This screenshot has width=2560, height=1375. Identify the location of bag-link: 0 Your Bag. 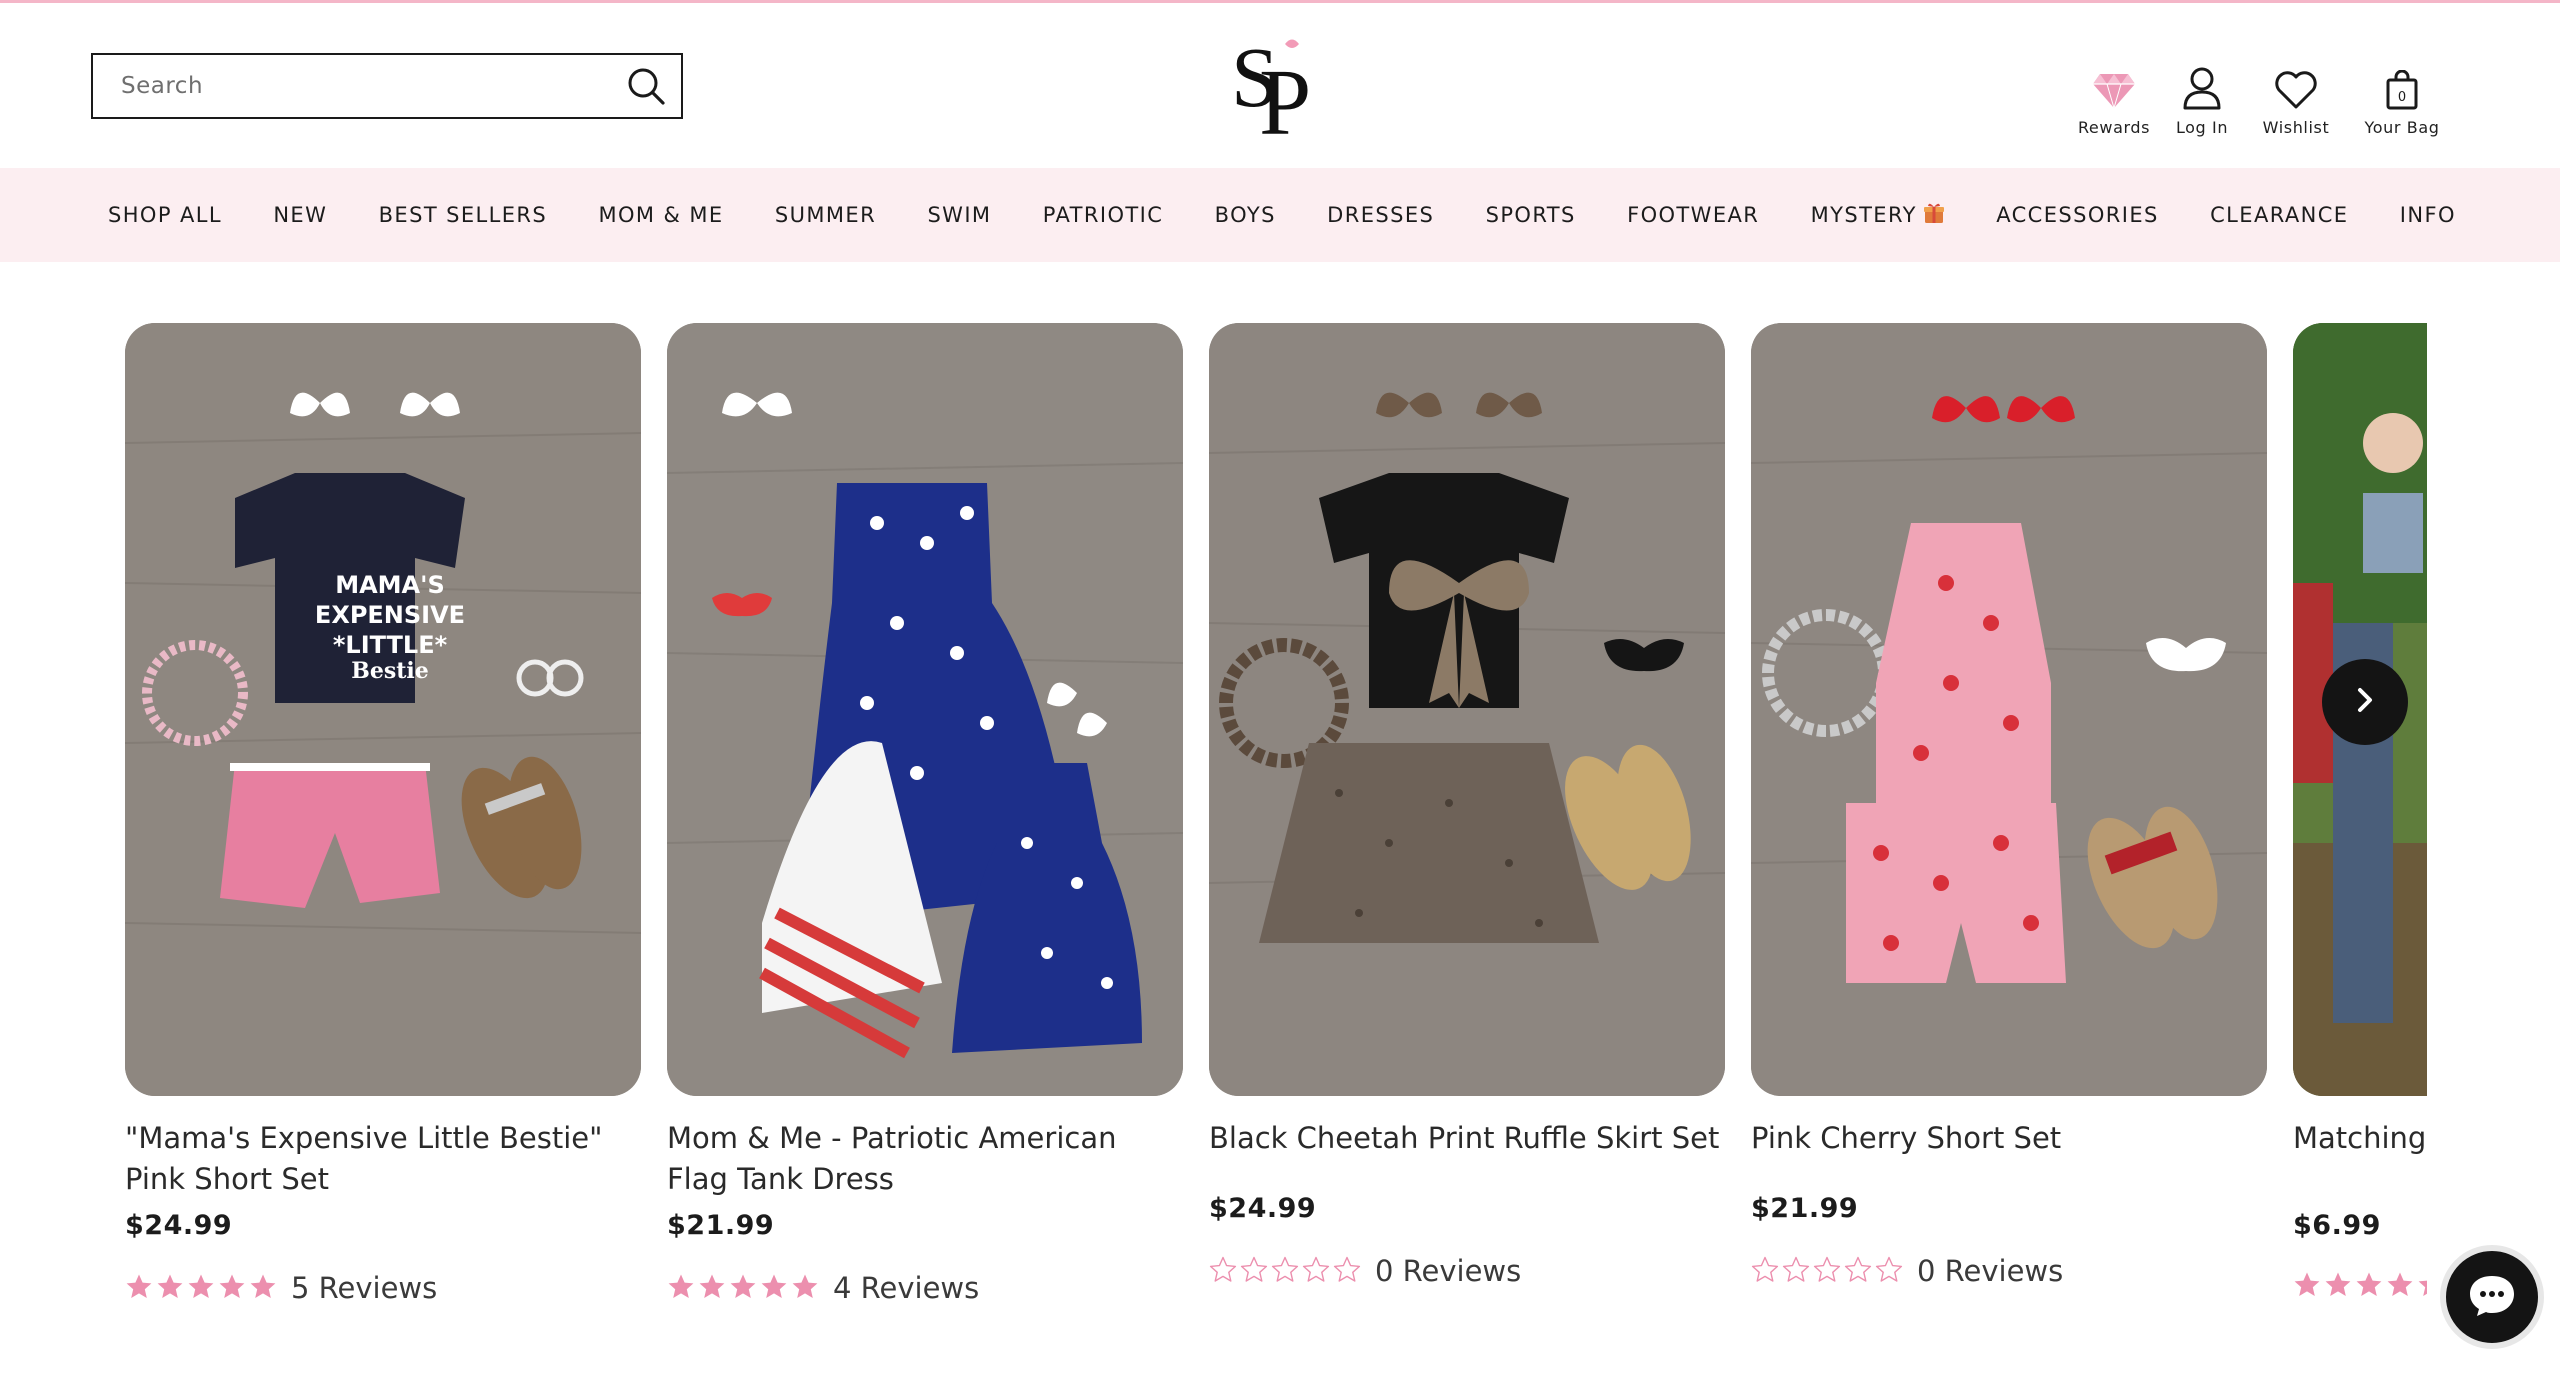
(2402, 99).